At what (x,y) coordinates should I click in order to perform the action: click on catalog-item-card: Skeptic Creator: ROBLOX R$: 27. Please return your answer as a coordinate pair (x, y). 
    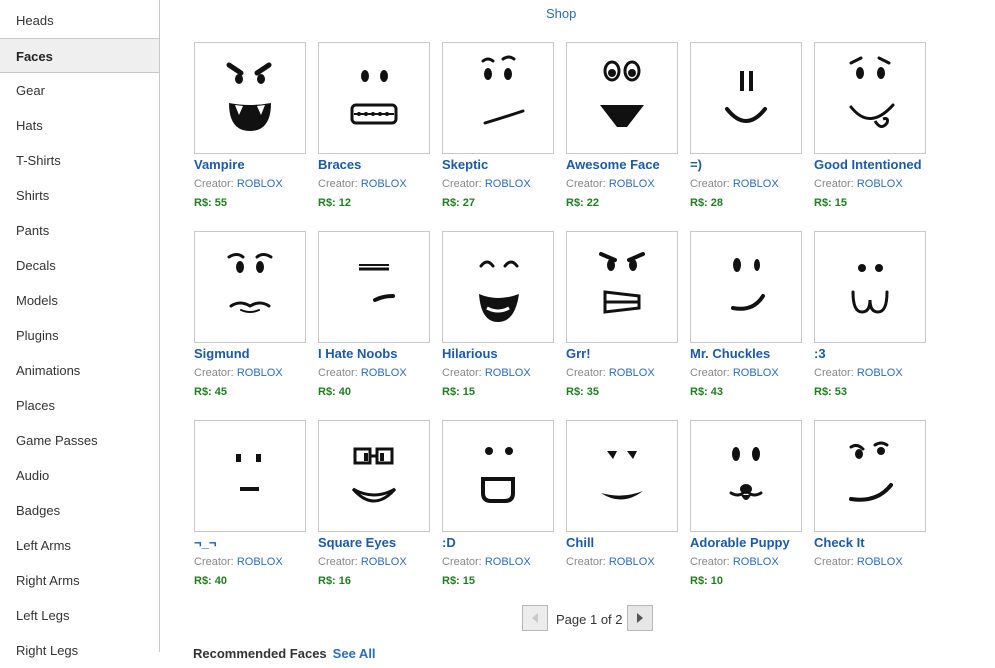
    Looking at the image, I should click on (498, 127).